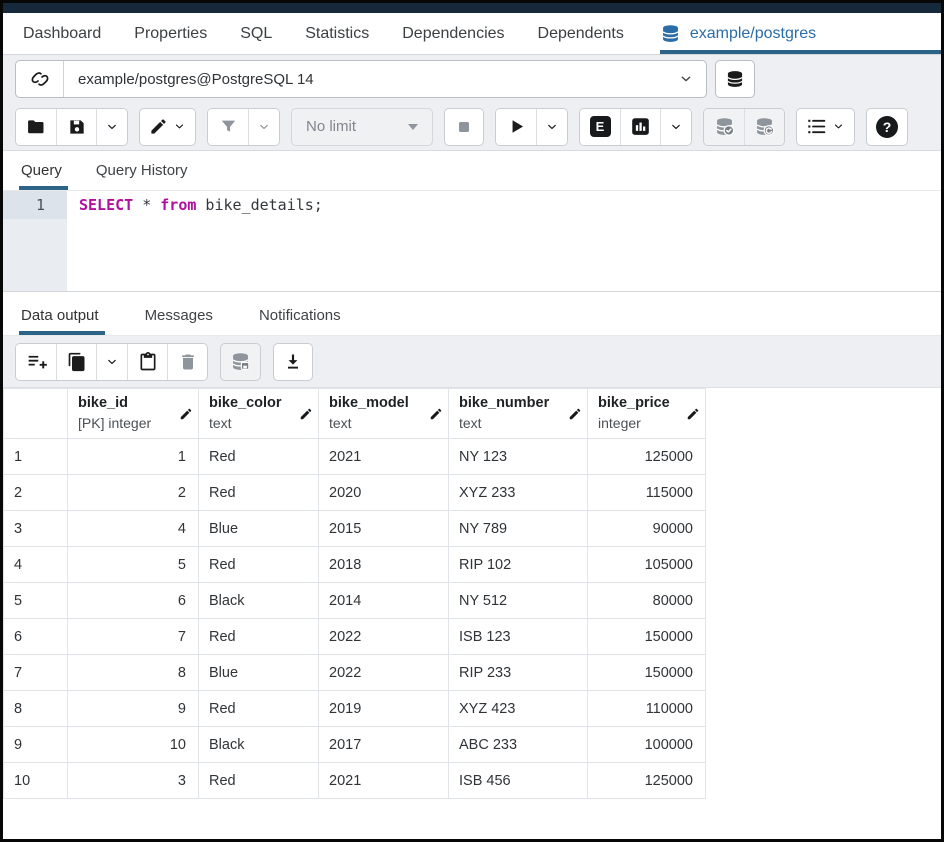 This screenshot has width=944, height=842. Describe the element at coordinates (383, 564) in the screenshot. I see `grid-cell-bike_model: 2018` at that location.